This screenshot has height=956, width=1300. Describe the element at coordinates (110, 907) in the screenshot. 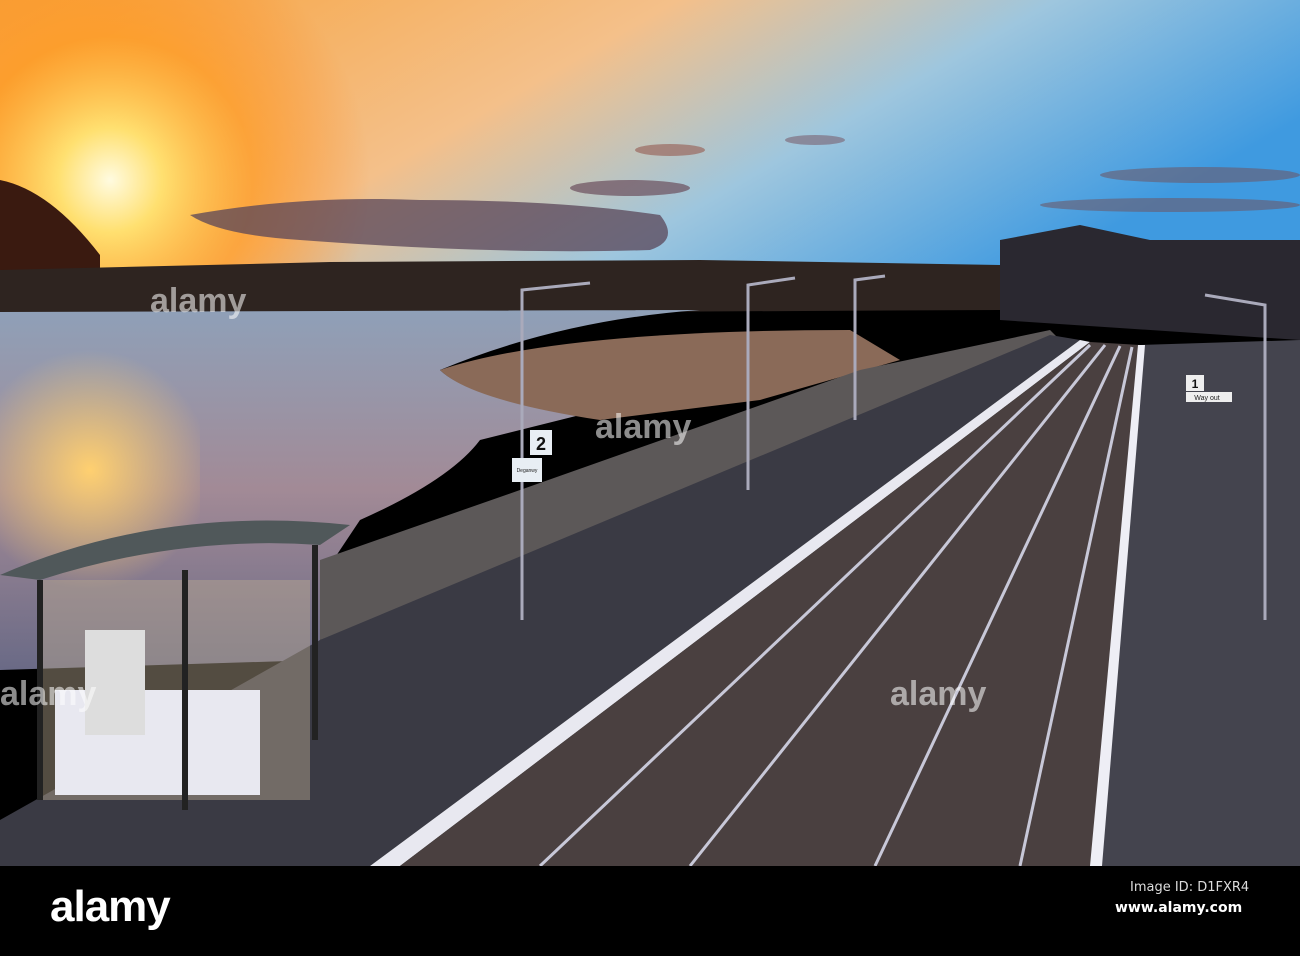

I see `alamy-logo: alamy` at that location.